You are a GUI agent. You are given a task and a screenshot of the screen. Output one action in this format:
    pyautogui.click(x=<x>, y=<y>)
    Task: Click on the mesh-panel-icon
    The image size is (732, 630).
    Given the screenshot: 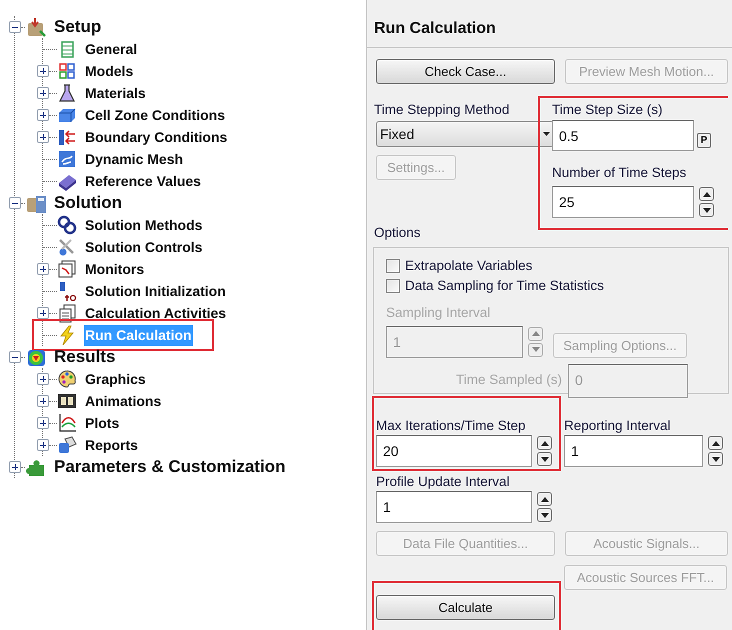 What is the action you would take?
    pyautogui.click(x=67, y=159)
    